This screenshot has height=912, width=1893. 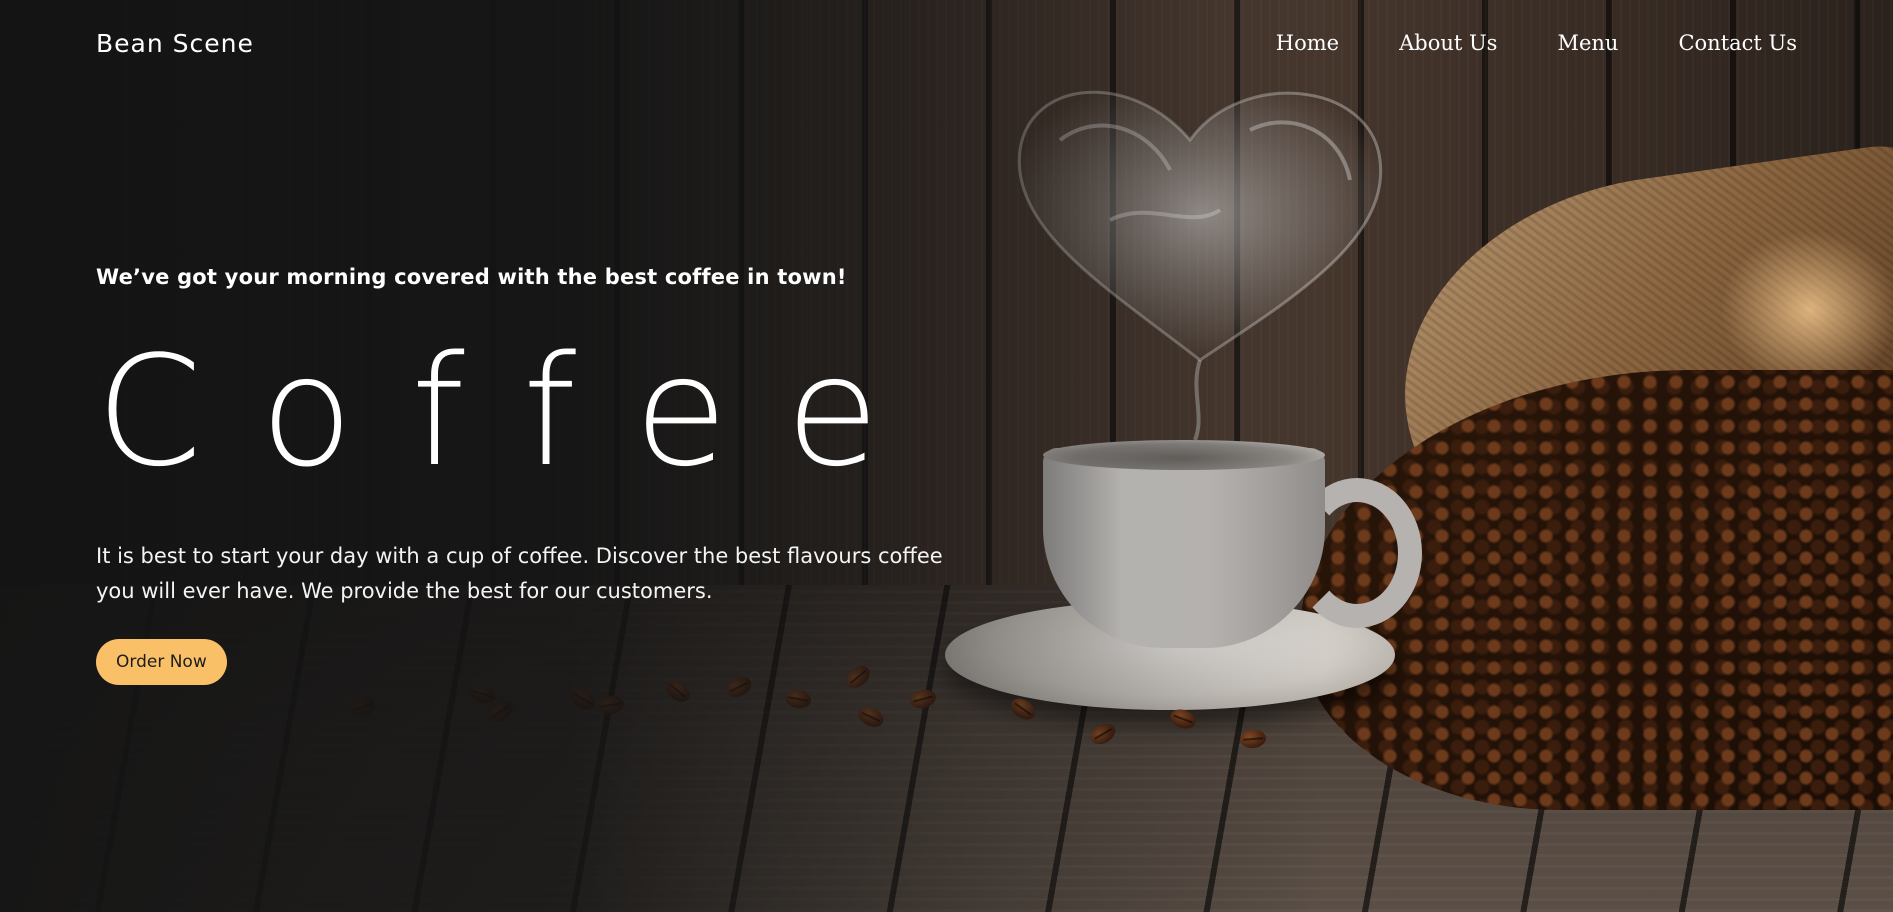 What do you see at coordinates (517, 411) in the screenshot?
I see `hero-headline: Coffee` at bounding box center [517, 411].